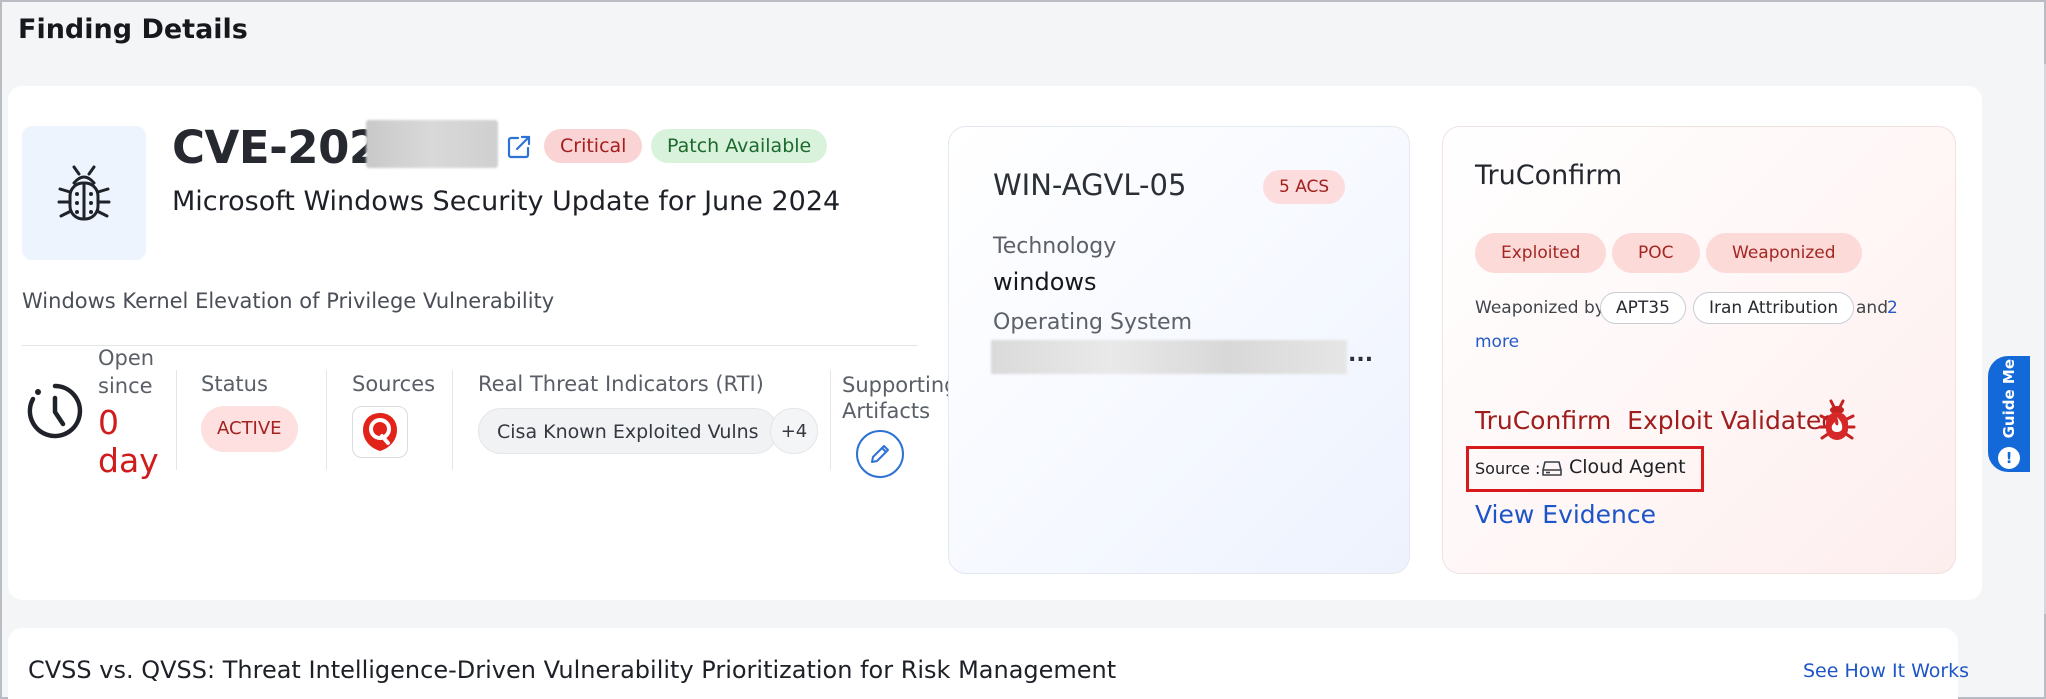 Image resolution: width=2046 pixels, height=699 pixels. I want to click on acs-badge: 5 ACS, so click(1304, 187).